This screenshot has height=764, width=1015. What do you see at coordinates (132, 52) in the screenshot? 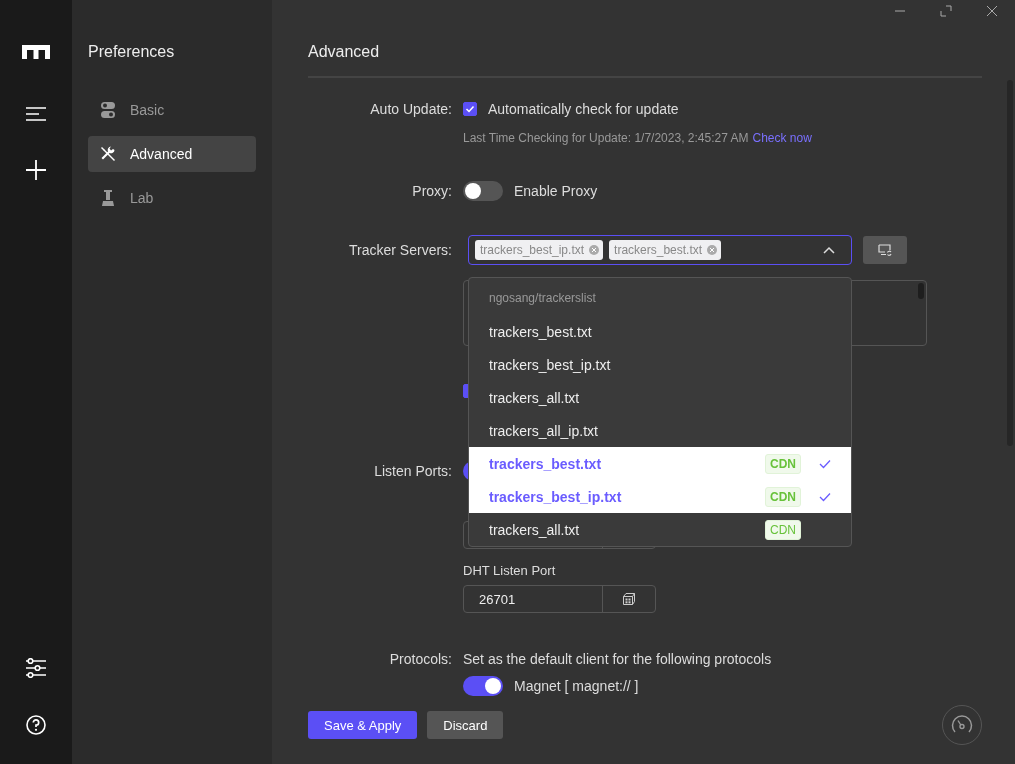
I see `sidebar-title: Preferences` at bounding box center [132, 52].